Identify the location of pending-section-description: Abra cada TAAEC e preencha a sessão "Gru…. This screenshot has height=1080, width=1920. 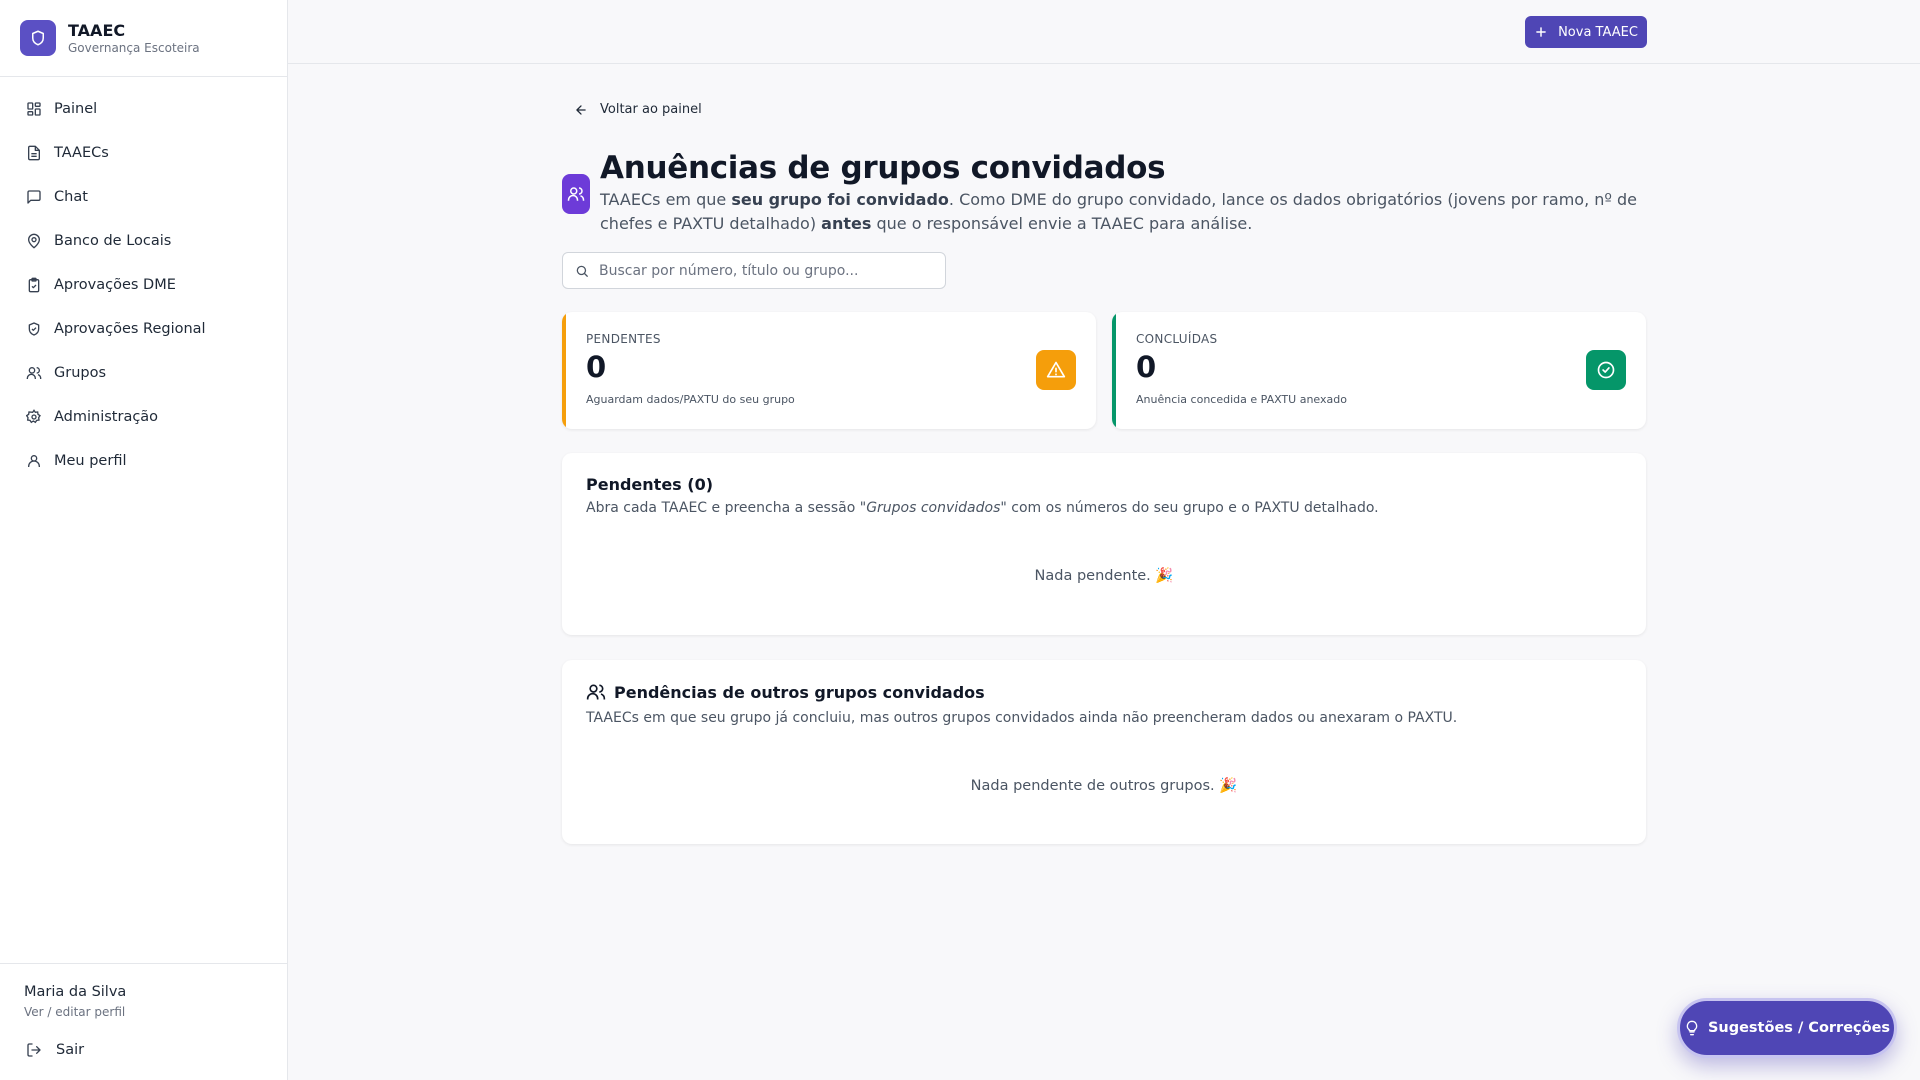
(982, 508).